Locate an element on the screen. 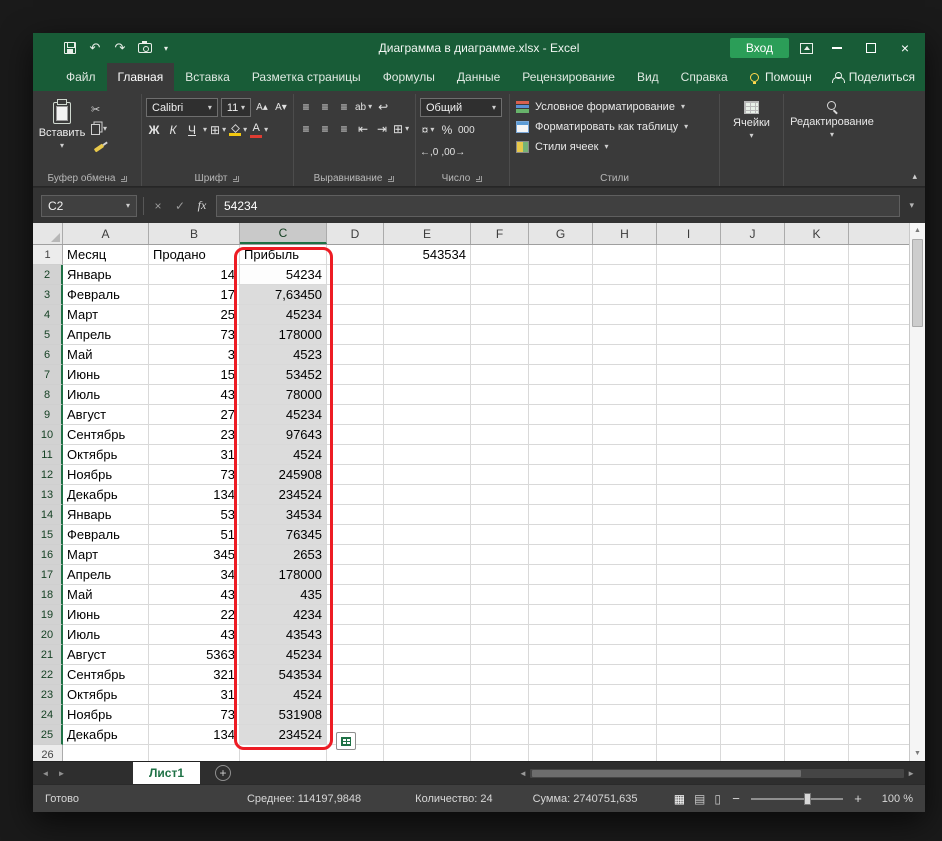 The image size is (942, 841). cell-D7 is located at coordinates (355, 375).